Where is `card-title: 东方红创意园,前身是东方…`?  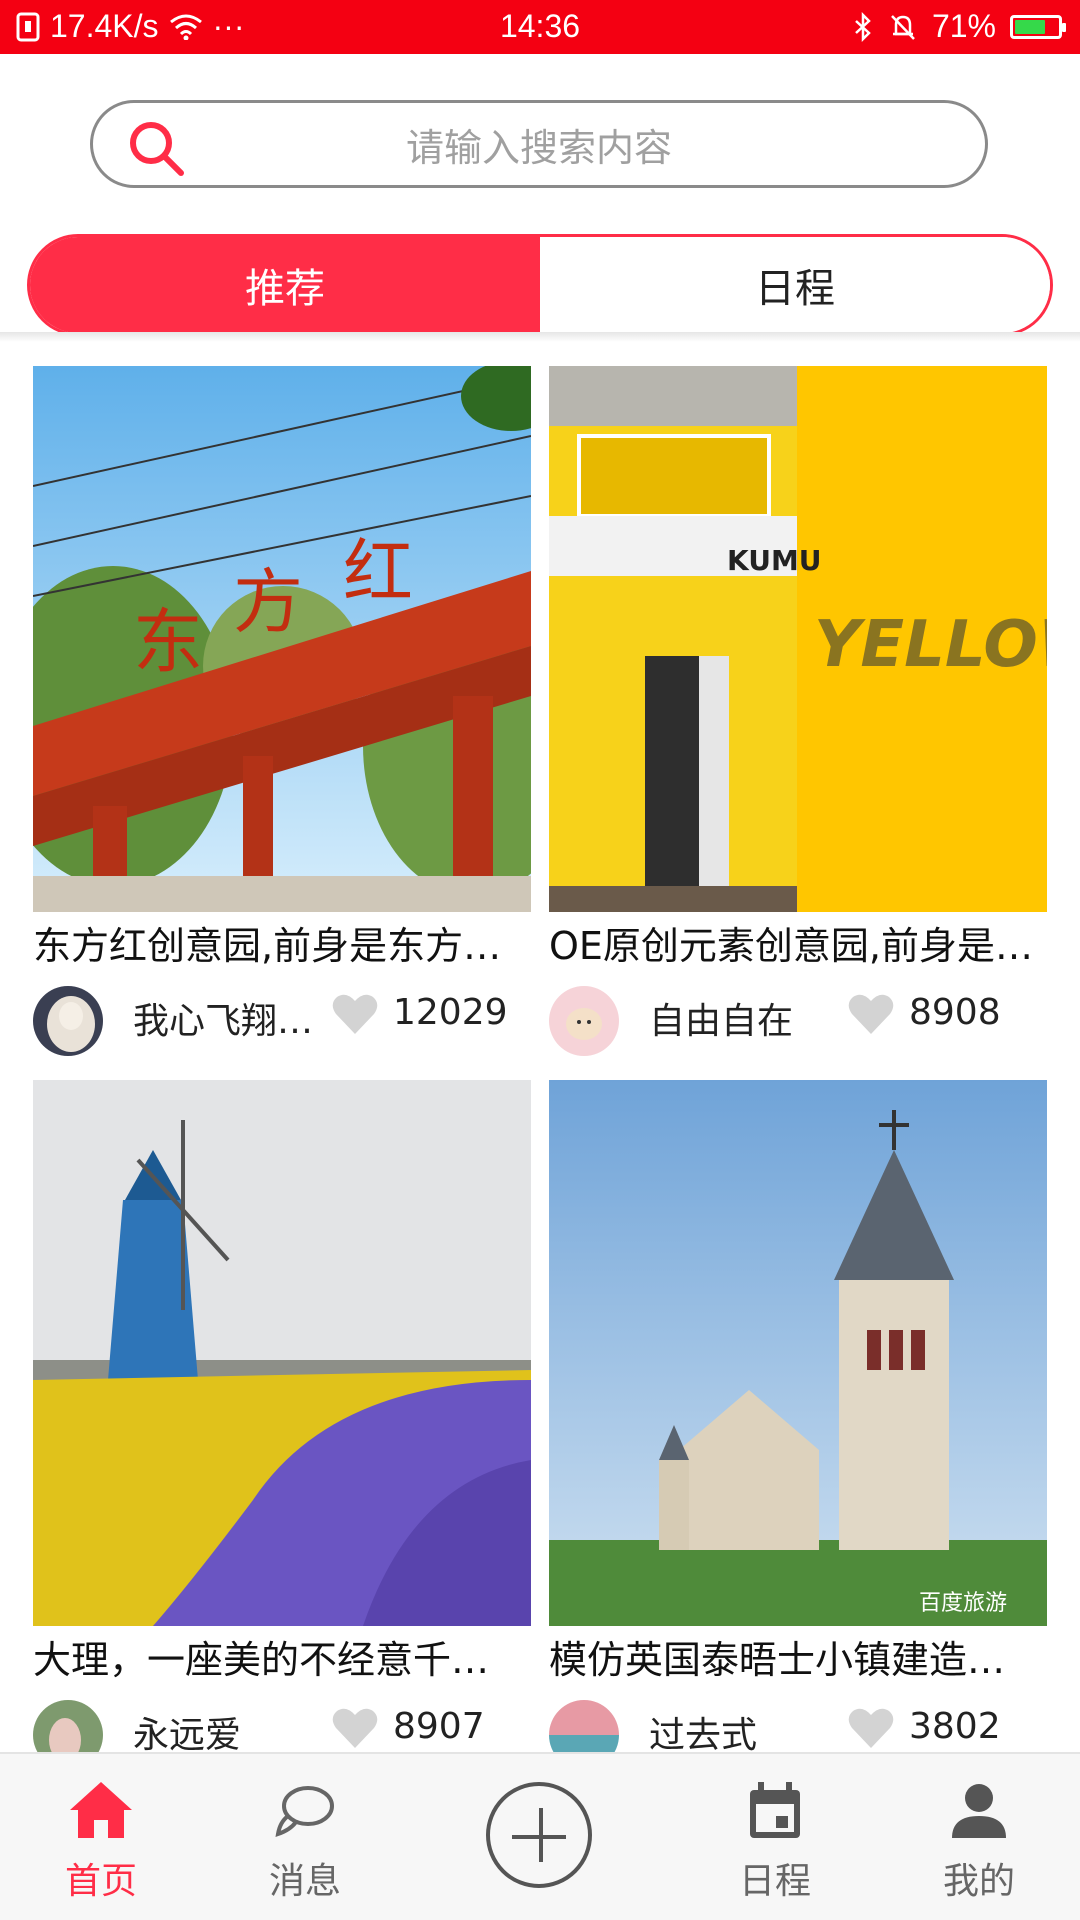
card-title: 东方红创意园,前身是东方… is located at coordinates (282, 946).